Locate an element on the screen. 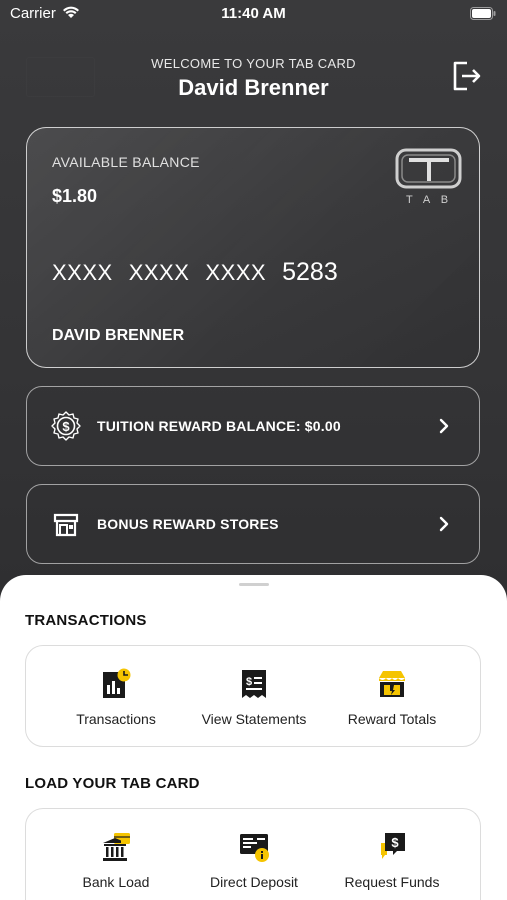 This screenshot has height=900, width=507. card-number: XXXX XXXX XXXX 5283 is located at coordinates (203, 272).